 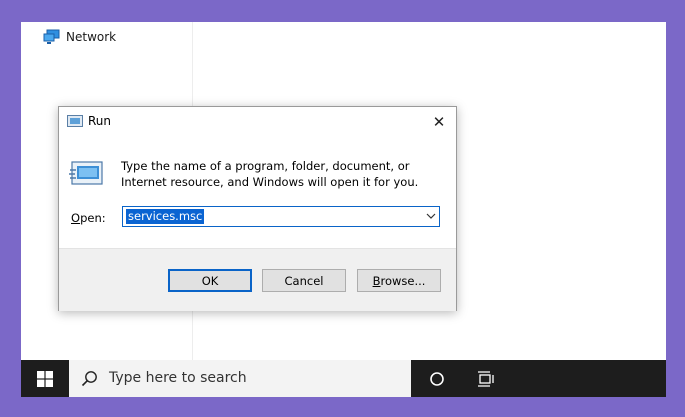 What do you see at coordinates (86, 173) in the screenshot?
I see `run-program-icon` at bounding box center [86, 173].